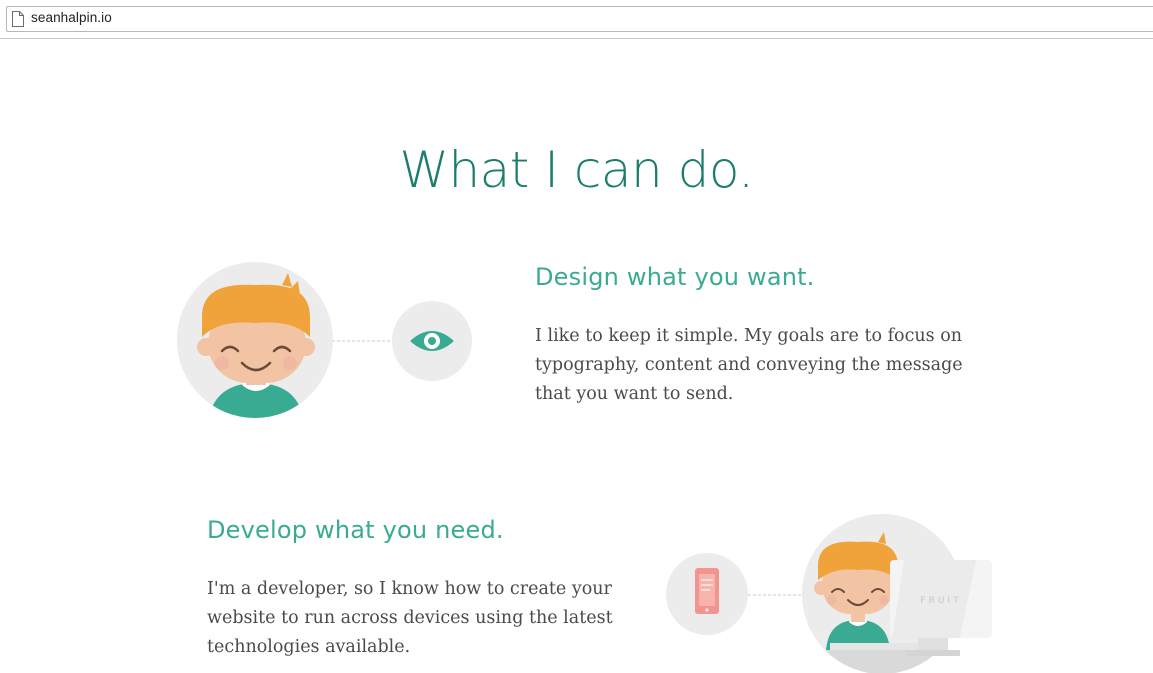  Describe the element at coordinates (675, 277) in the screenshot. I see `design-section-title: Design what you want.` at that location.